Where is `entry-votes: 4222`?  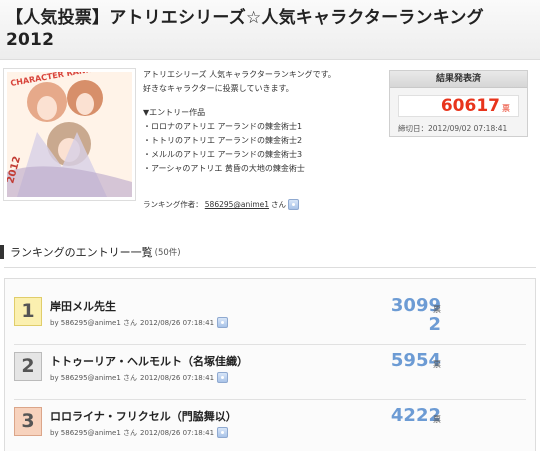 entry-votes: 4222 is located at coordinates (411, 415).